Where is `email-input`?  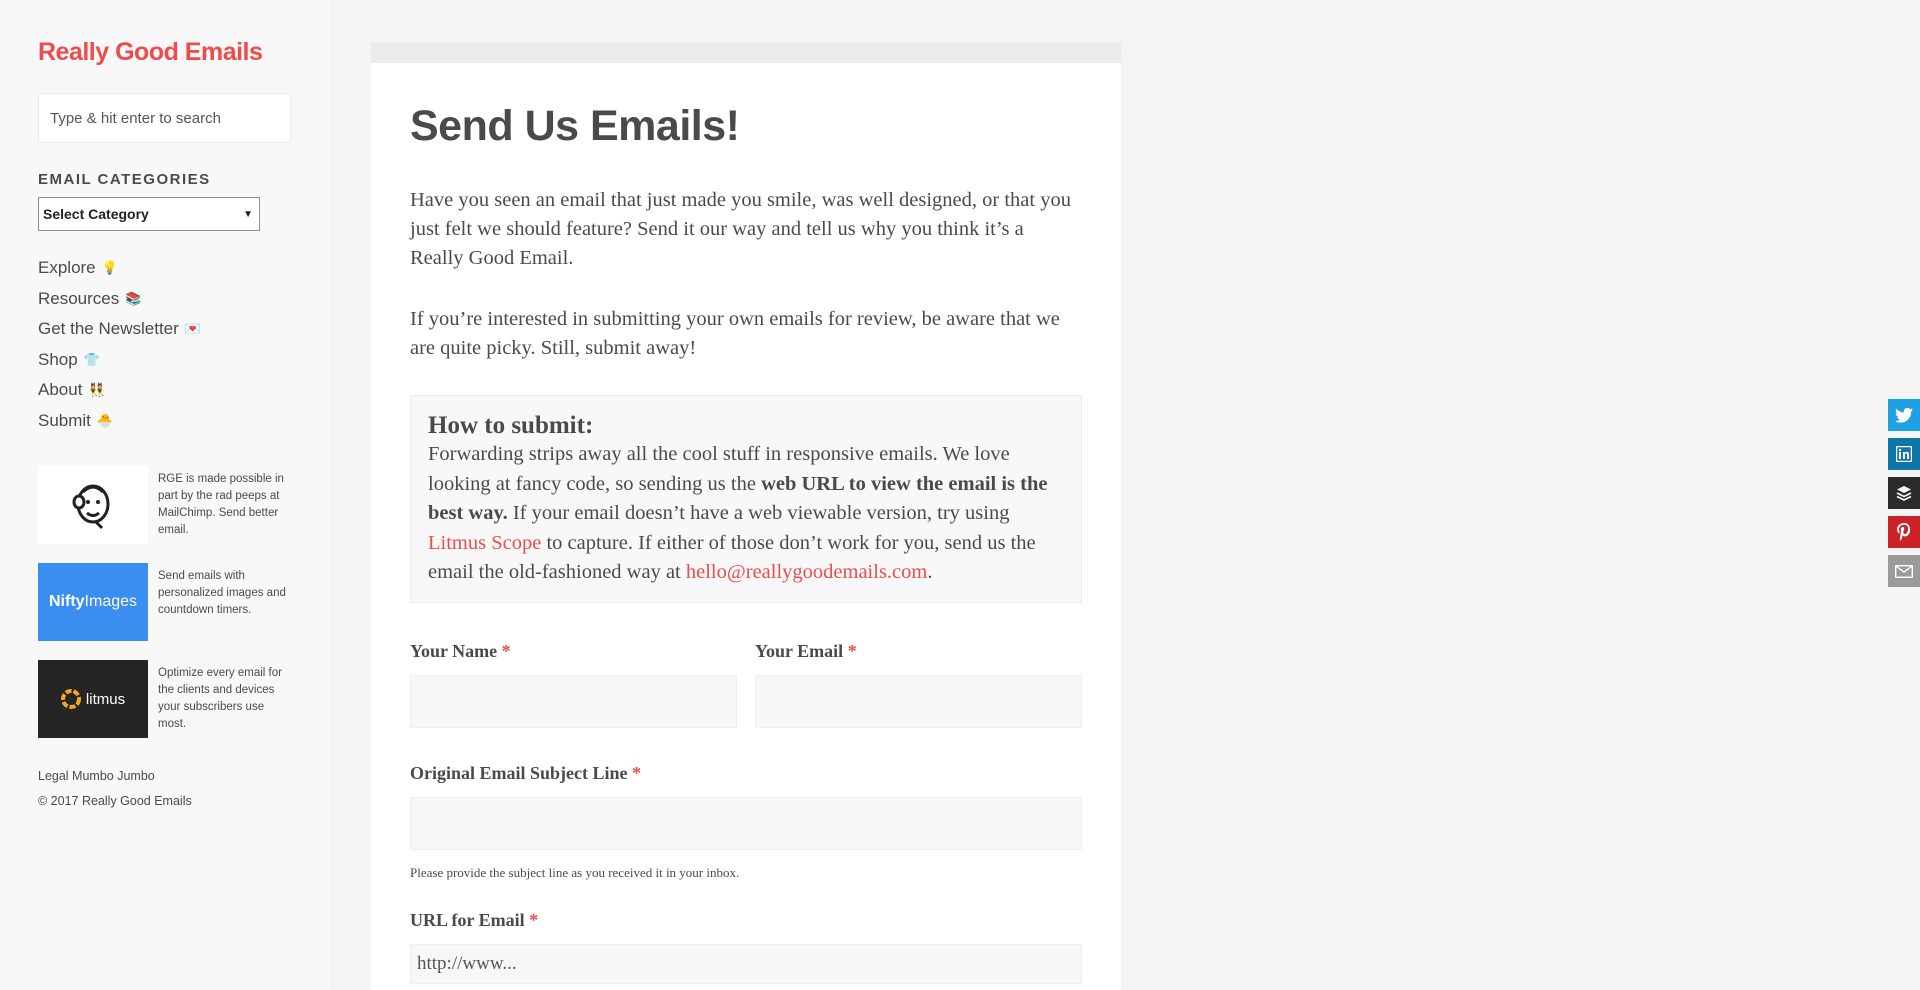
email-input is located at coordinates (918, 701).